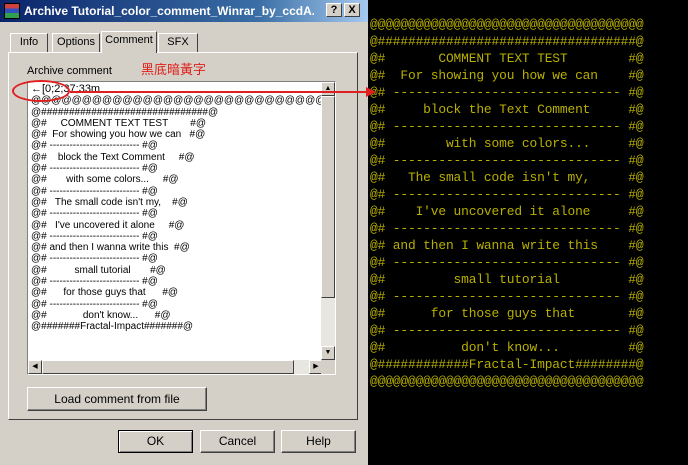  I want to click on comment-line: @# The small code isn't my, #@, so click(109, 202).